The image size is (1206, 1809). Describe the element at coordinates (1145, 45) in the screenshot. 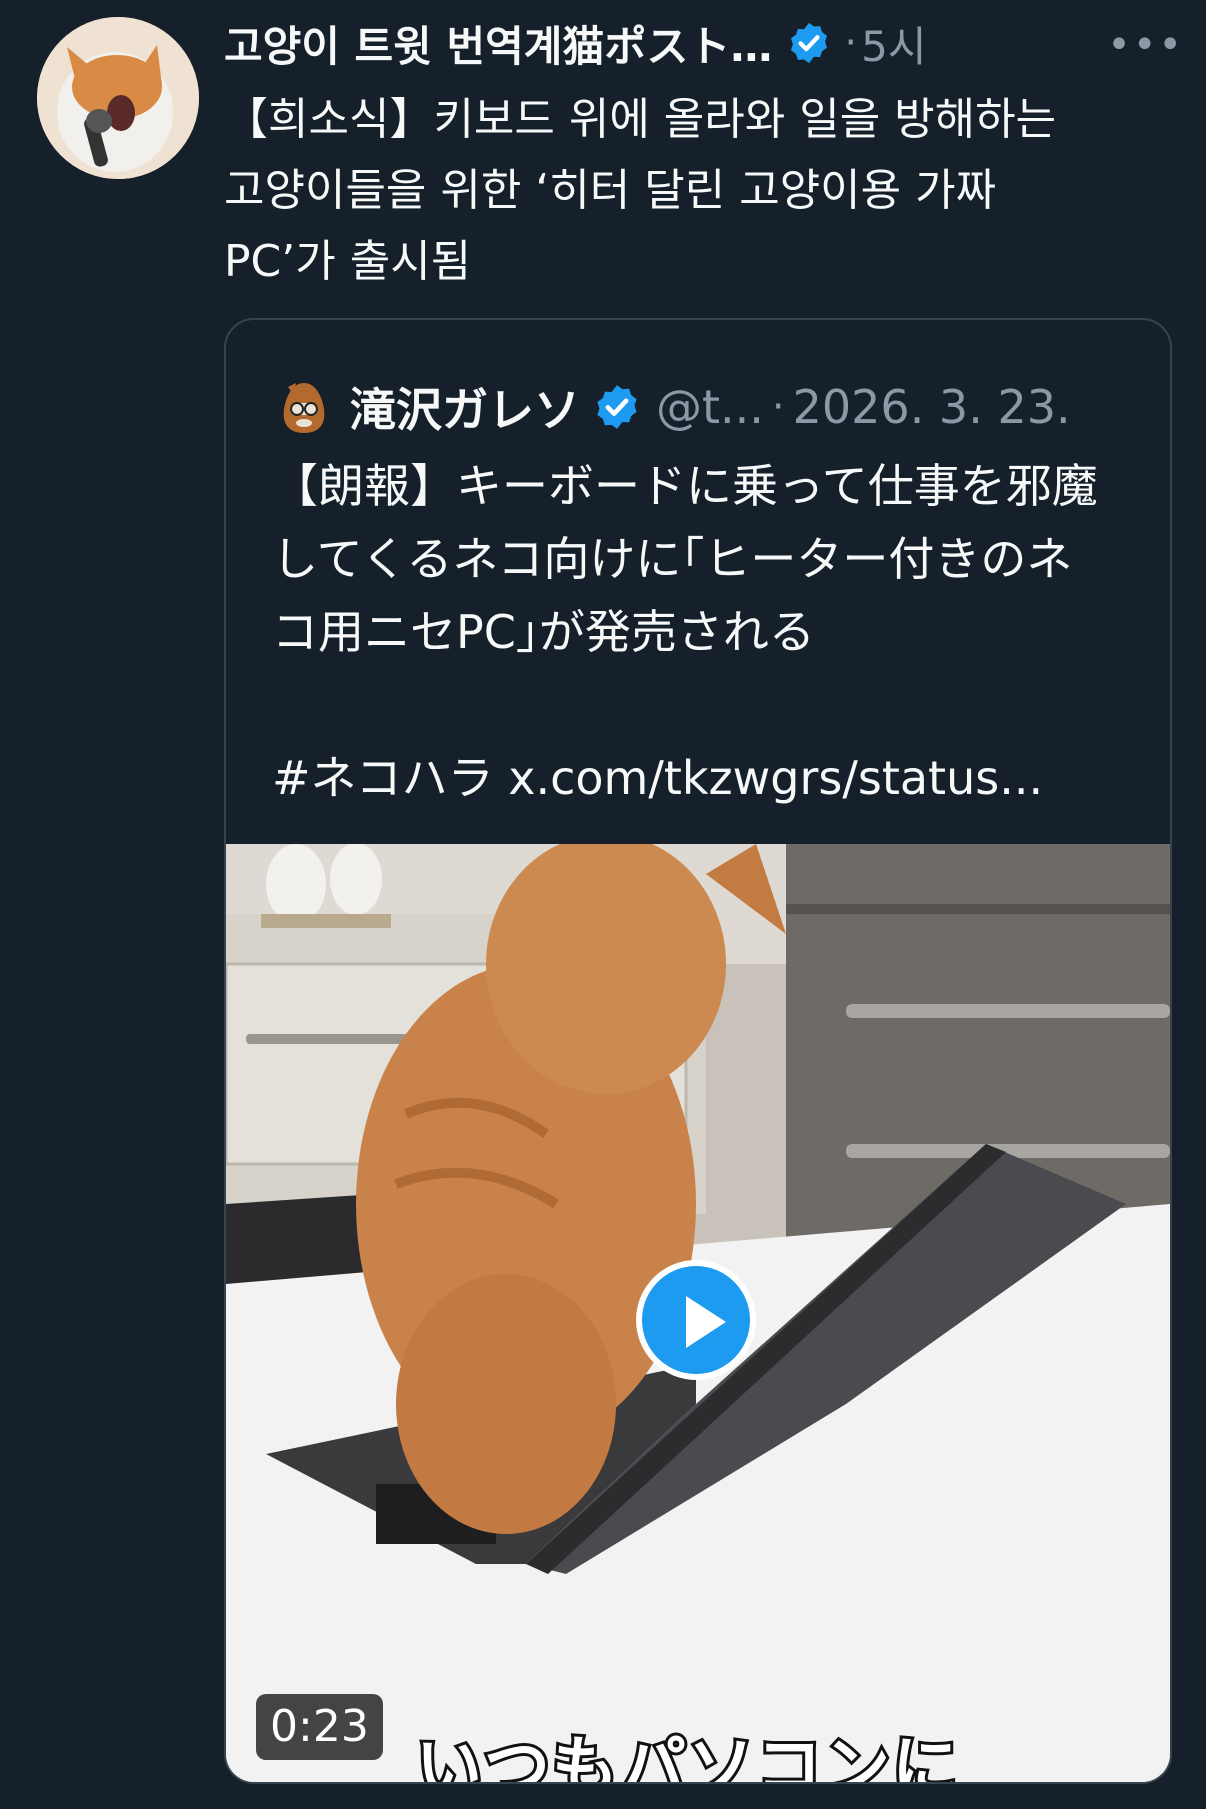

I see `more-icon: •••` at that location.